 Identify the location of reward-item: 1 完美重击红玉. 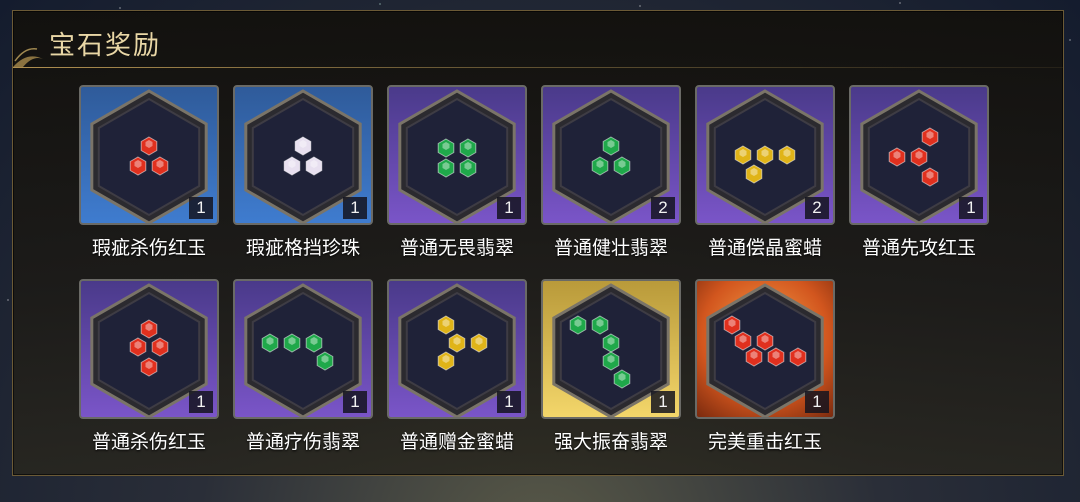
(765, 366).